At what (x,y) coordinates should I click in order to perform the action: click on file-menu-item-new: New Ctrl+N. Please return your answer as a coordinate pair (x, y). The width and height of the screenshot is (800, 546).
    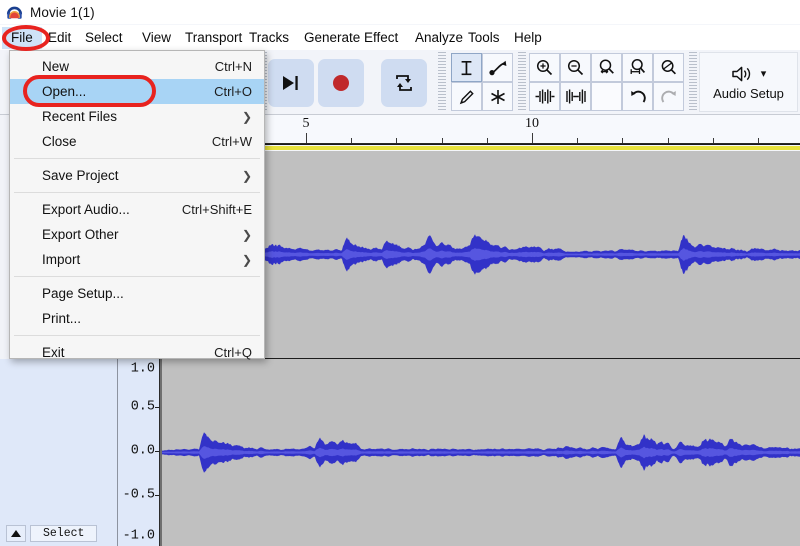
    Looking at the image, I should click on (137, 66).